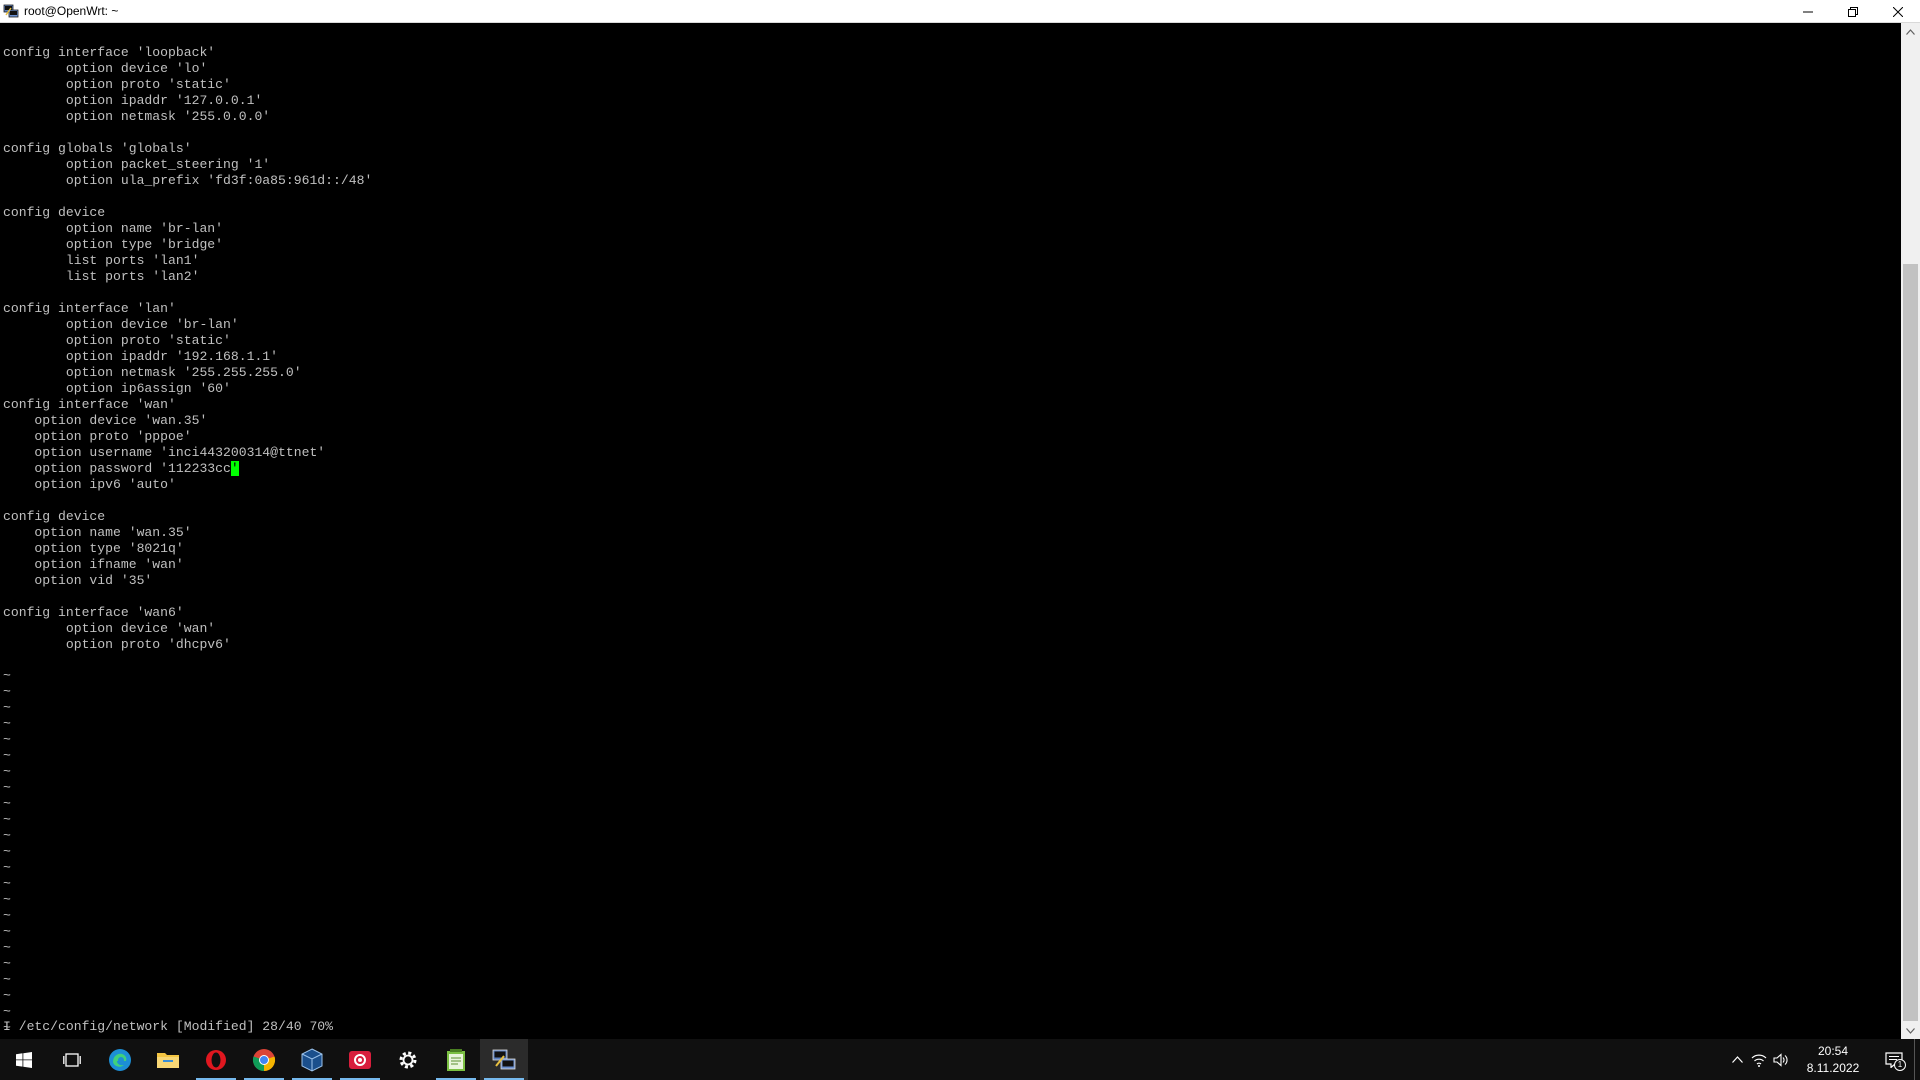  I want to click on edge-icon, so click(120, 1059).